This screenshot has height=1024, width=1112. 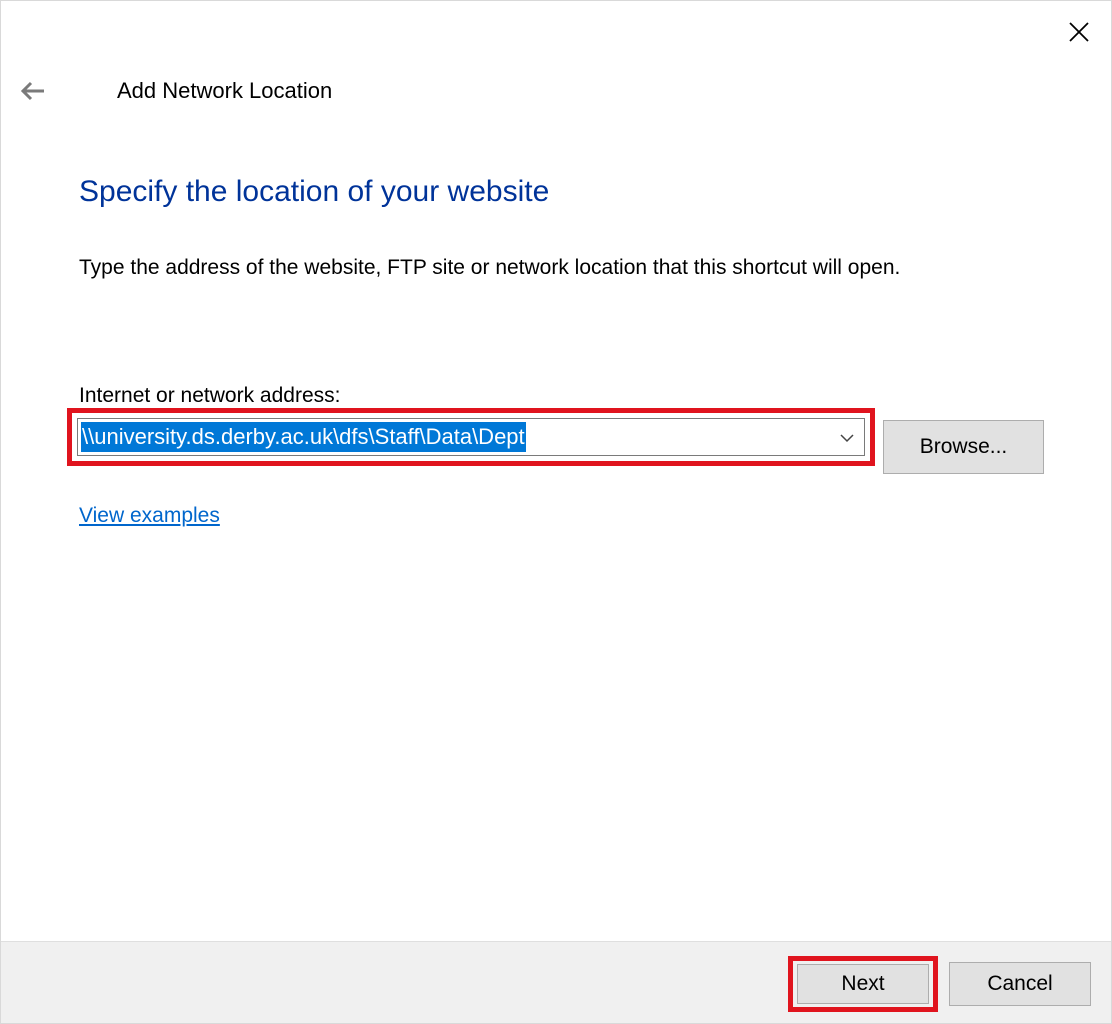 I want to click on close-icon, so click(x=1079, y=32).